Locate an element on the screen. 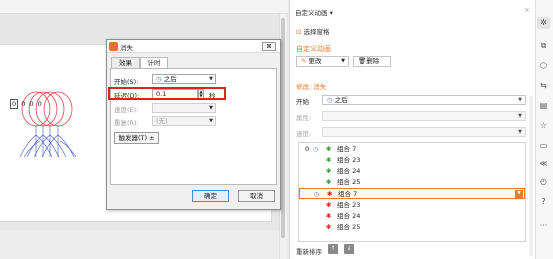 This screenshot has height=259, width=553. animation-icon: ✲ is located at coordinates (543, 23).